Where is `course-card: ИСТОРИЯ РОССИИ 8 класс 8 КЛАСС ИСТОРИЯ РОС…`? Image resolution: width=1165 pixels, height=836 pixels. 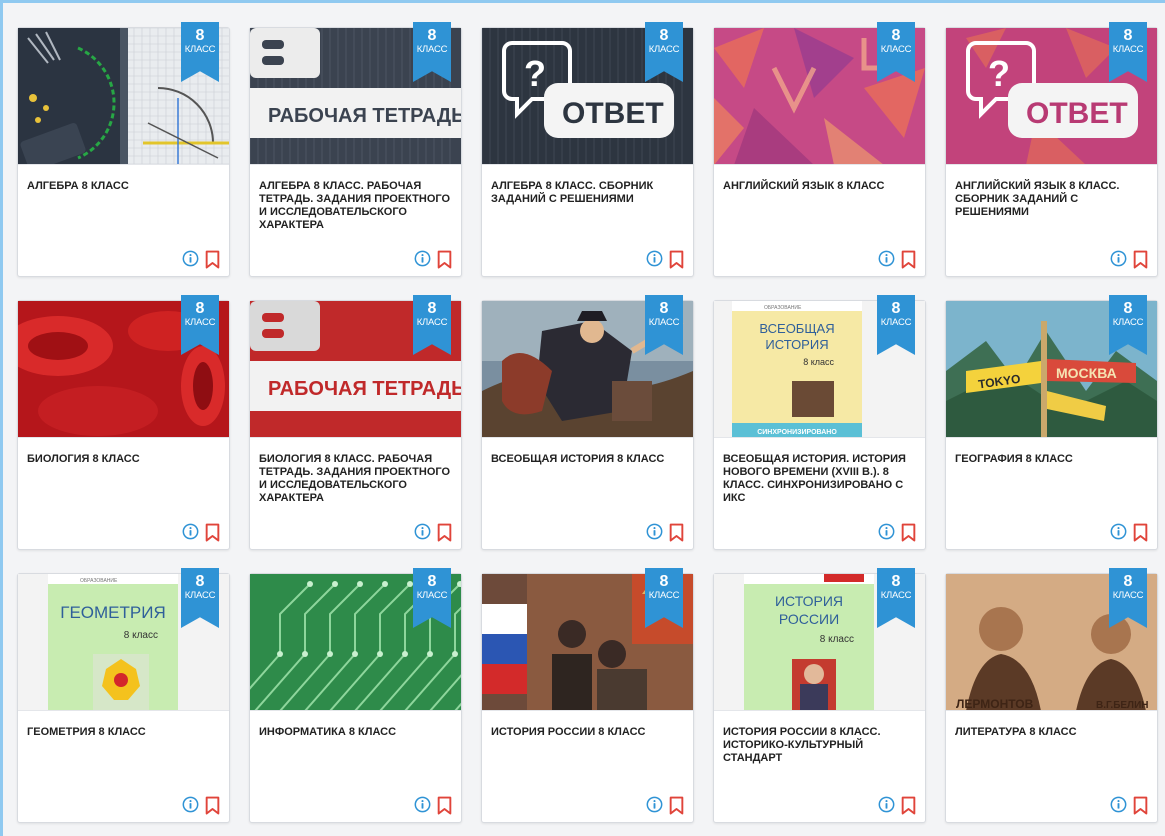 course-card: ИСТОРИЯ РОССИИ 8 класс 8 КЛАСС ИСТОРИЯ РОС… is located at coordinates (819, 695).